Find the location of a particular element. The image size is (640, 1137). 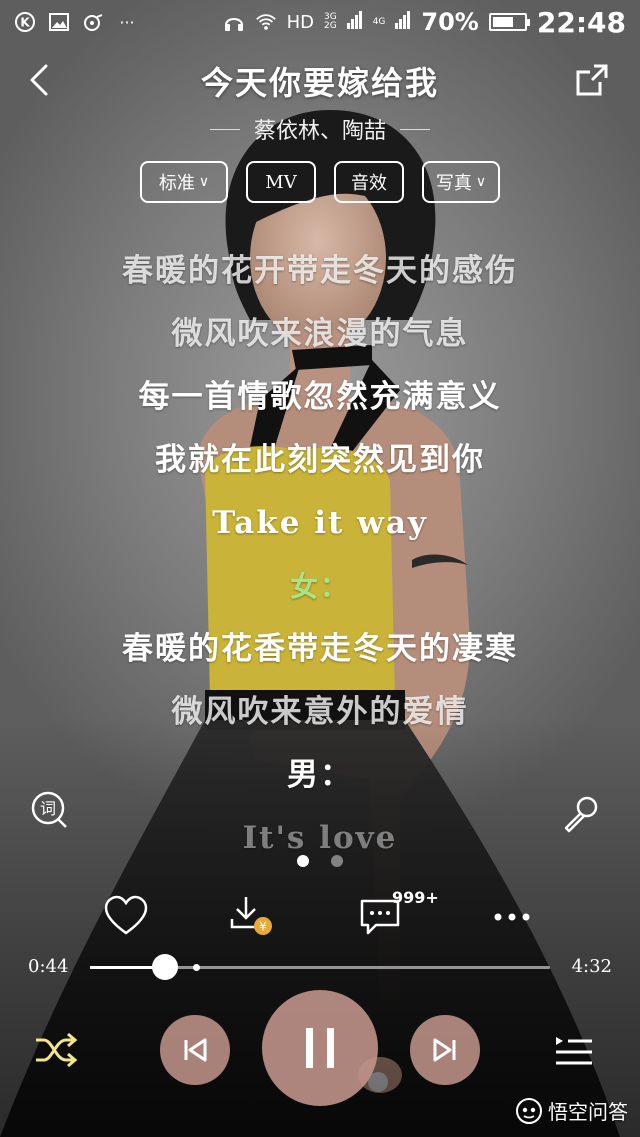

battery-percent: 70% is located at coordinates (450, 22).